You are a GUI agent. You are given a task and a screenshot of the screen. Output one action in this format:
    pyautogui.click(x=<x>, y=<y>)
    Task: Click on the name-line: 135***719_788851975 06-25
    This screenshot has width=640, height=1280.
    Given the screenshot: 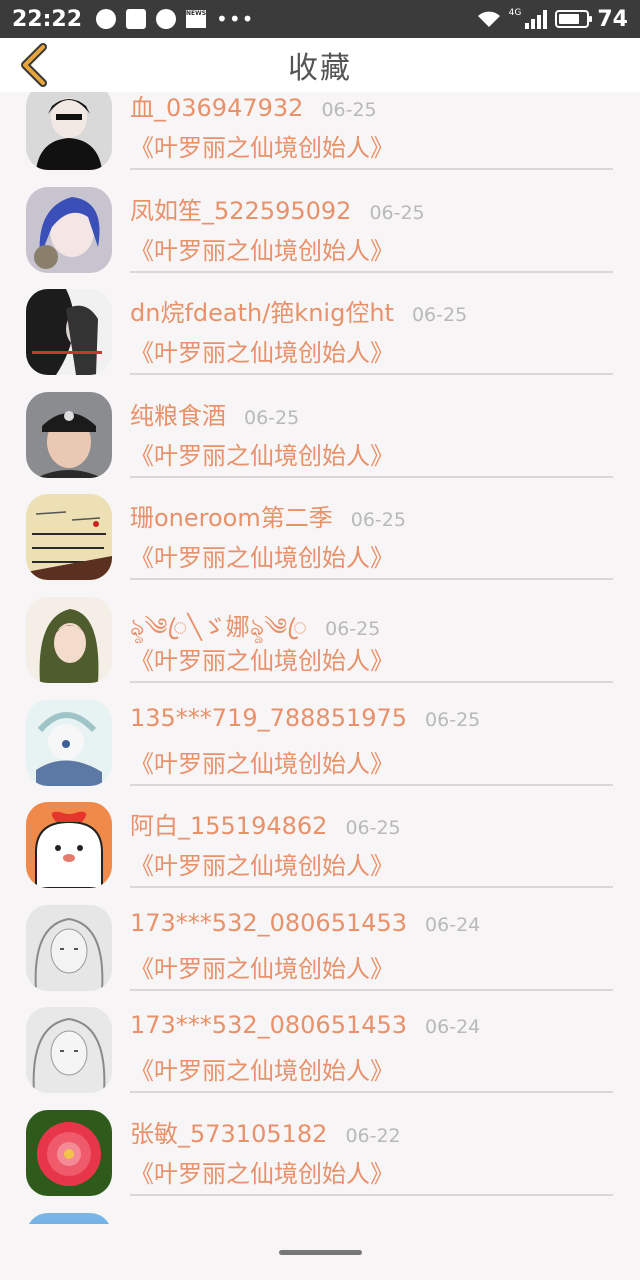 What is the action you would take?
    pyautogui.click(x=305, y=718)
    